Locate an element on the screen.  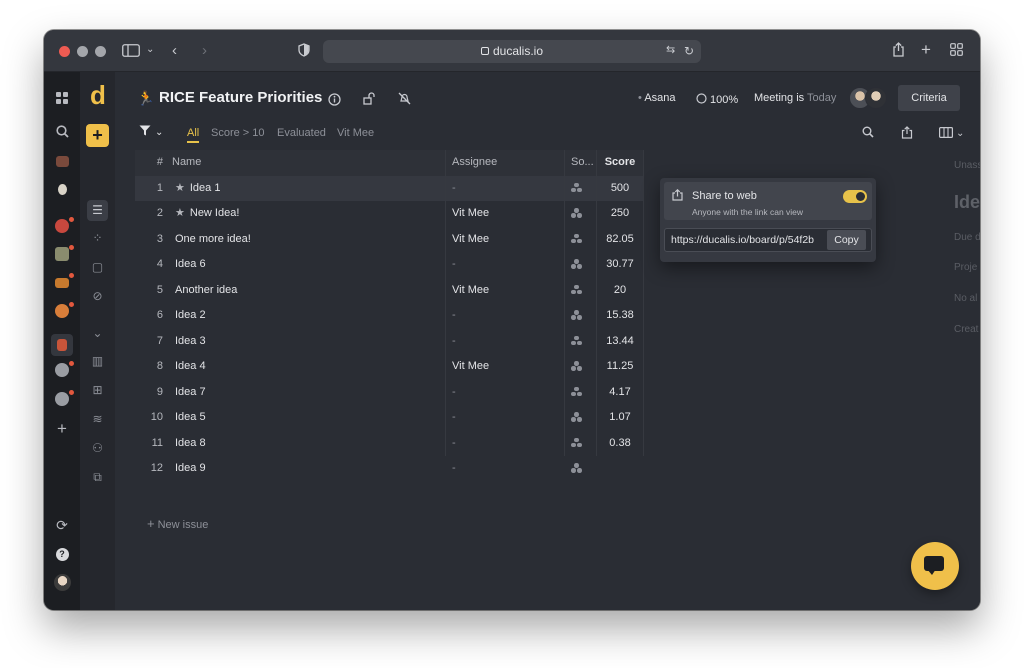
col-header-num: # is located at coordinates (149, 163).